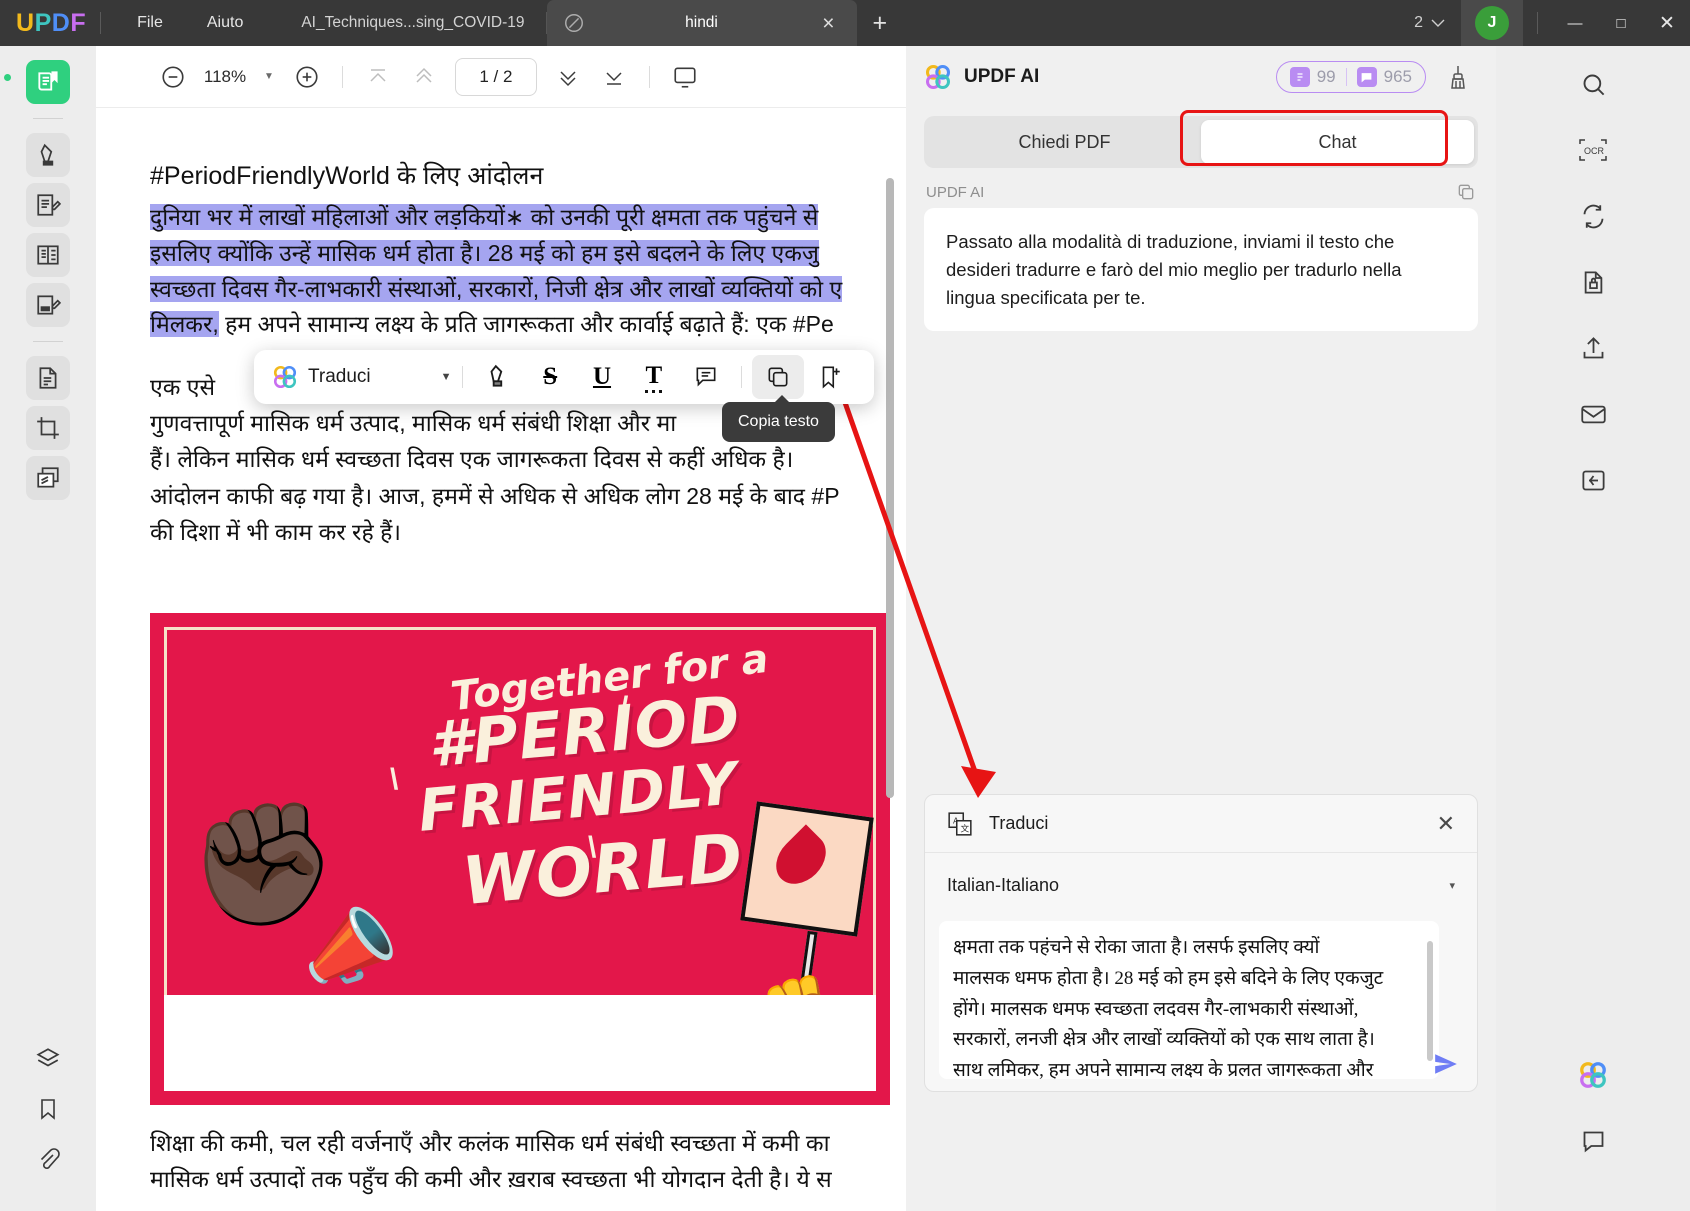 Image resolution: width=1690 pixels, height=1211 pixels. I want to click on ai-panel-title: UPDF AI, so click(1002, 76).